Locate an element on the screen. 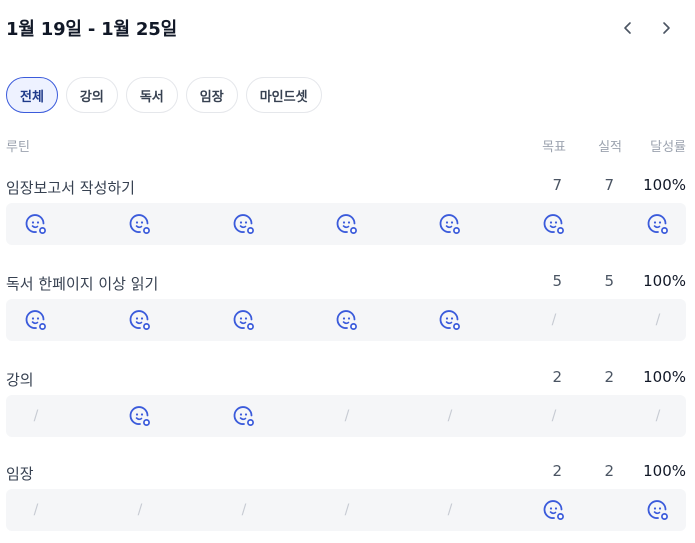 Image resolution: width=695 pixels, height=543 pixels. routine-block: 임장보고서 작성하기 7 7 100% is located at coordinates (346, 210).